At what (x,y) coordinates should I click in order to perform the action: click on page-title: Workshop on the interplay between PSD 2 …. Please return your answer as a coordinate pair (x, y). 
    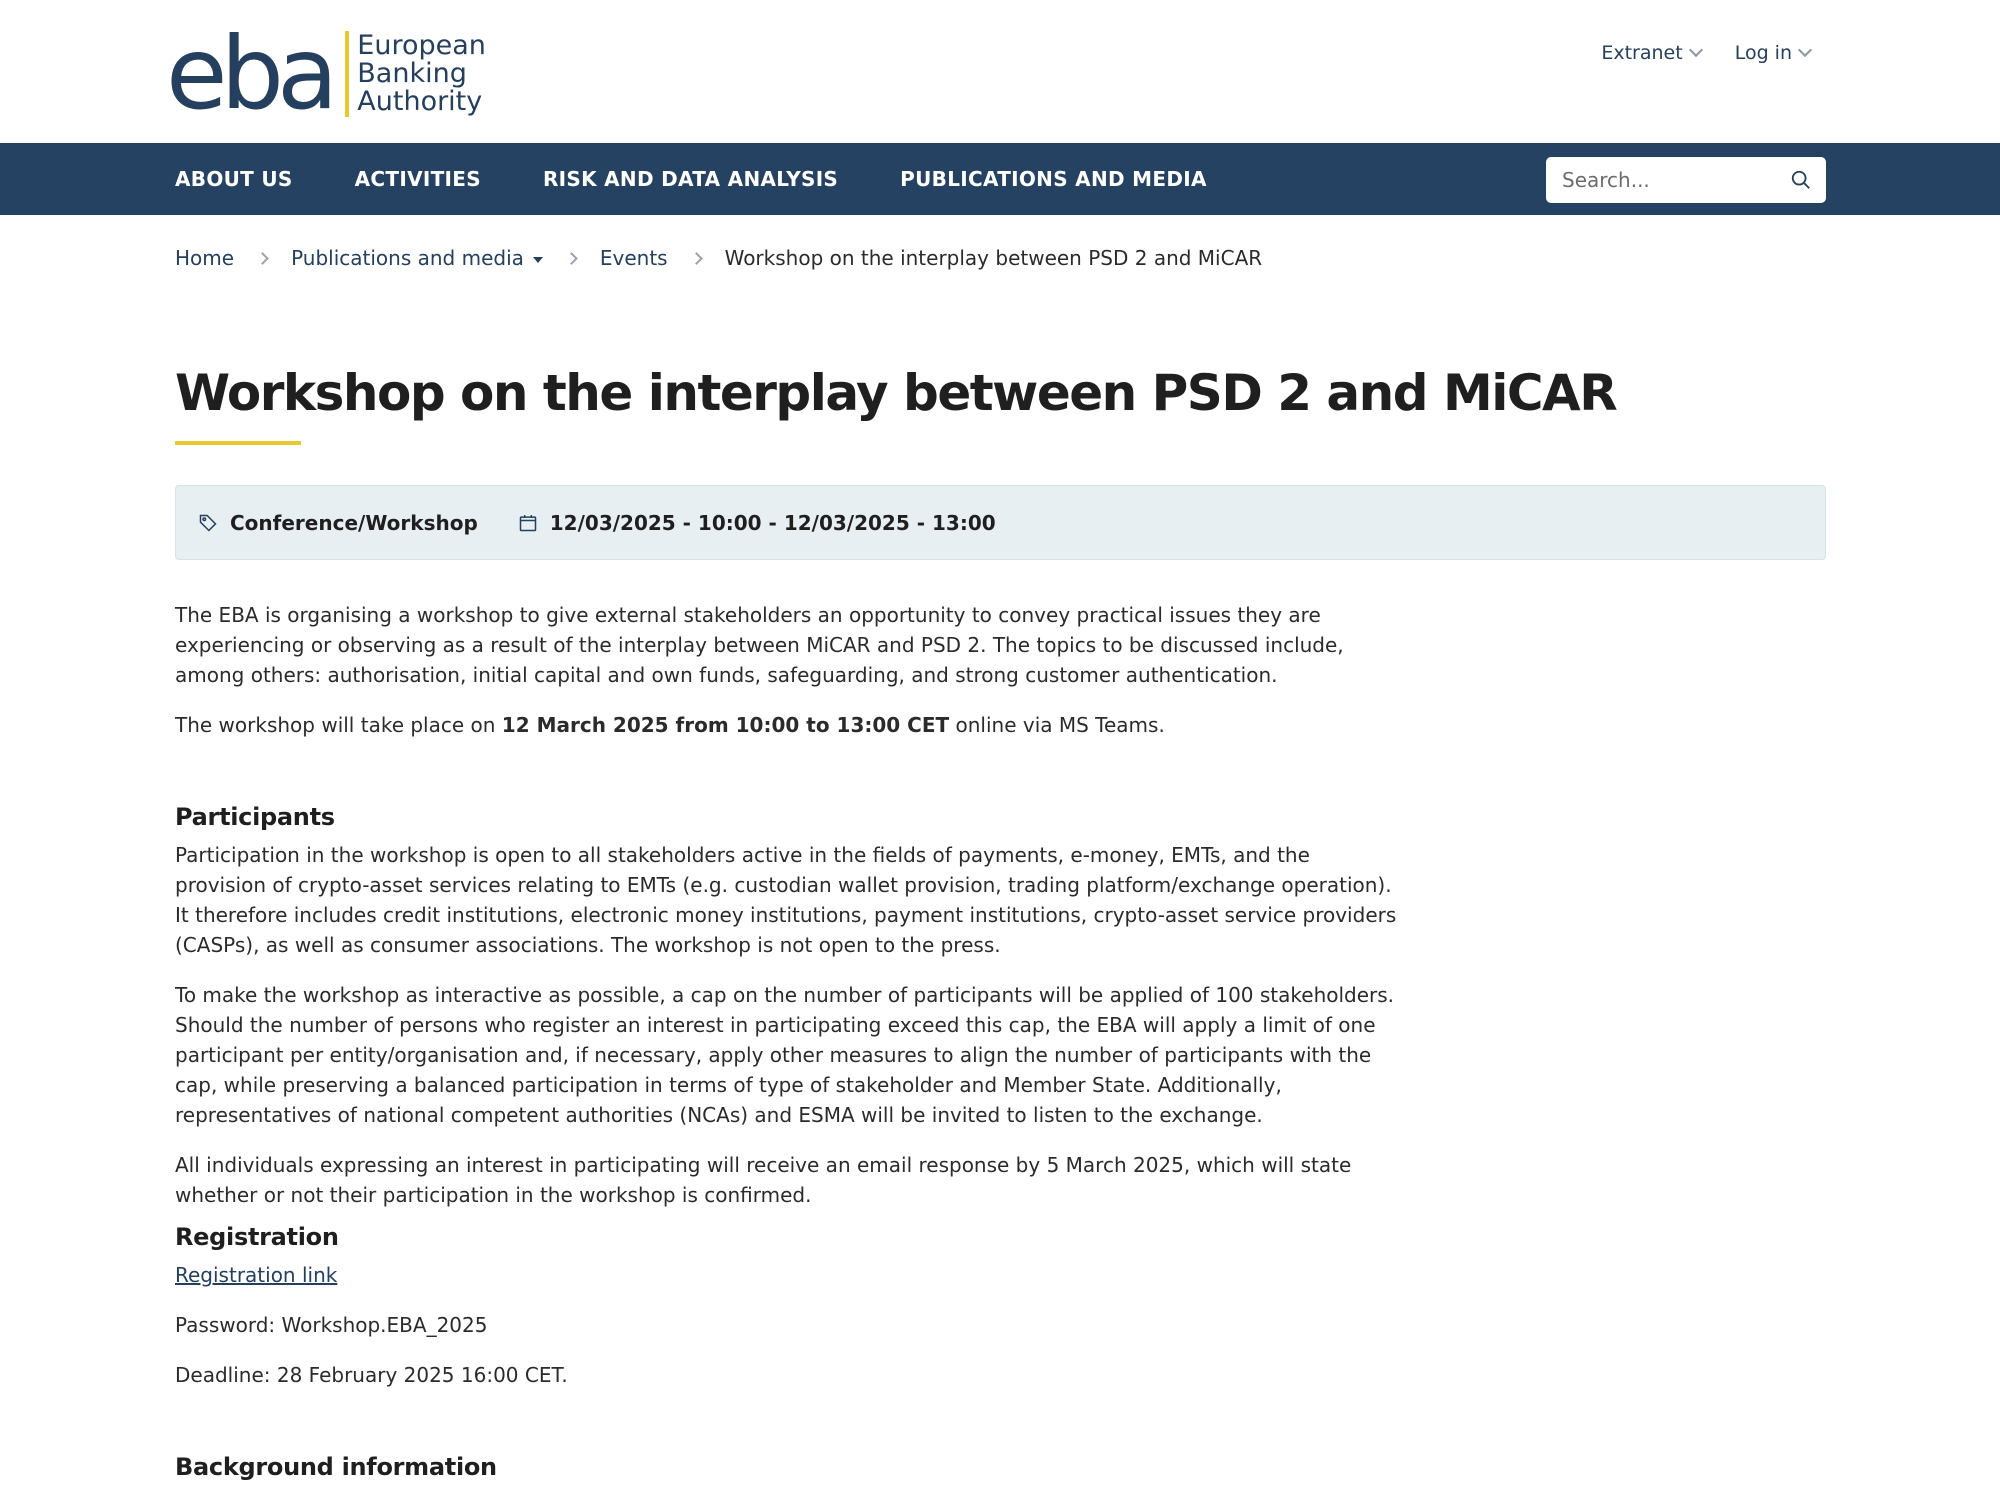
    Looking at the image, I should click on (896, 393).